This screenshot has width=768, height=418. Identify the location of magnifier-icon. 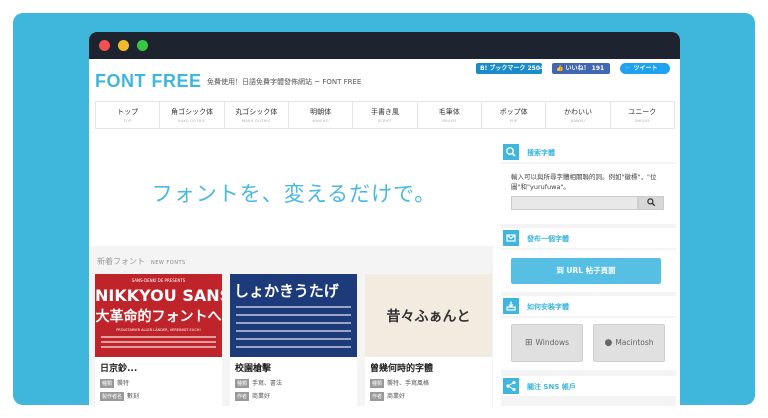
(651, 202).